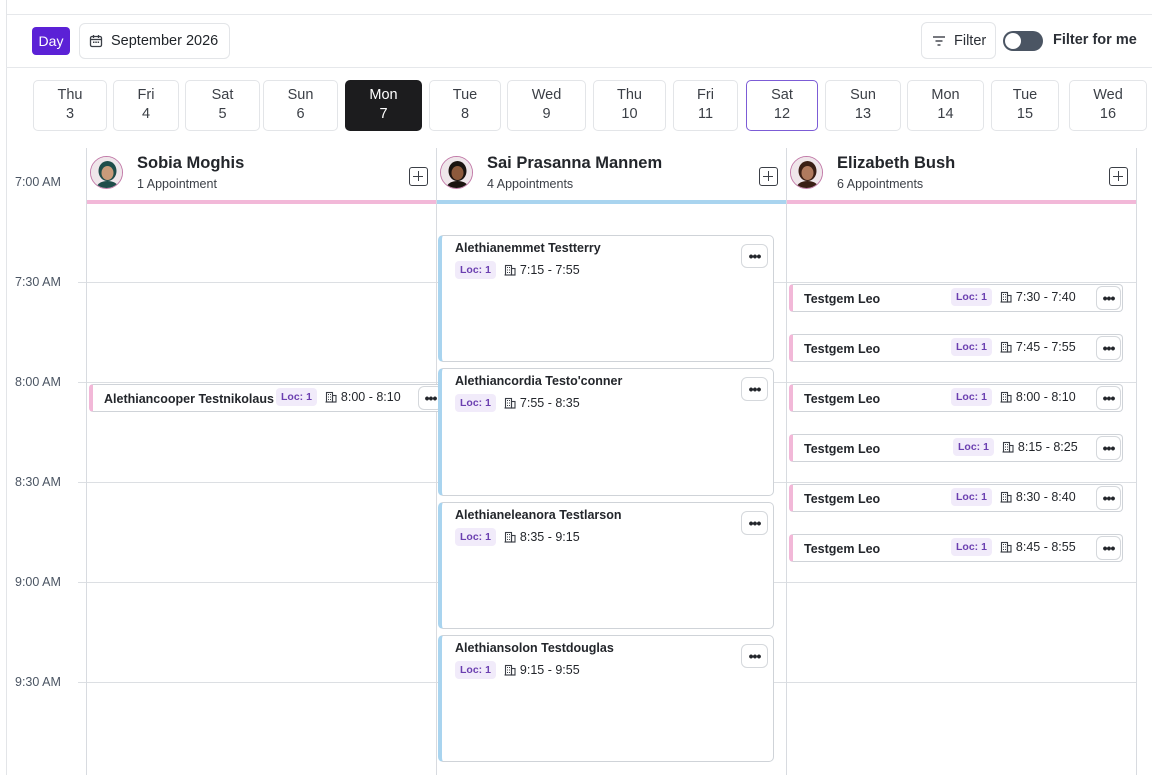 The width and height of the screenshot is (1152, 775). I want to click on date-number: 16, so click(1108, 114).